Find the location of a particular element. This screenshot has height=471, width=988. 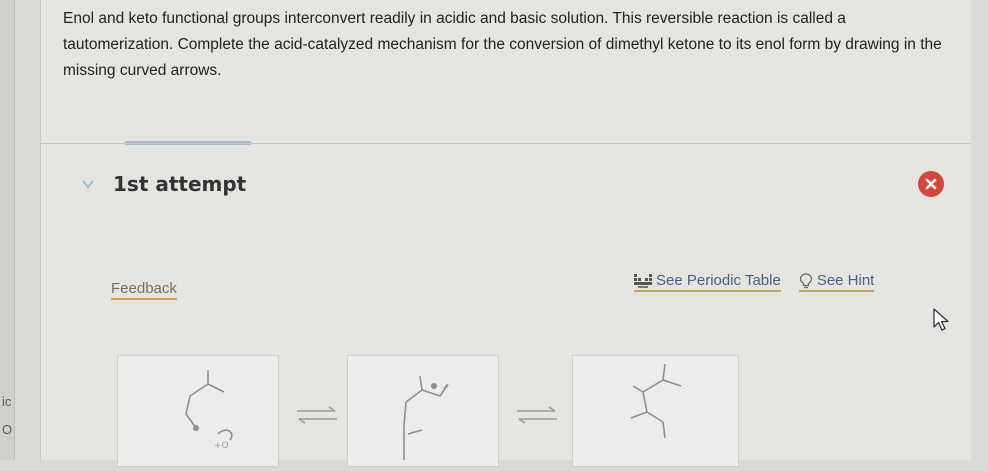

tools-bar: See Periodic Table See Hint is located at coordinates (763, 282).